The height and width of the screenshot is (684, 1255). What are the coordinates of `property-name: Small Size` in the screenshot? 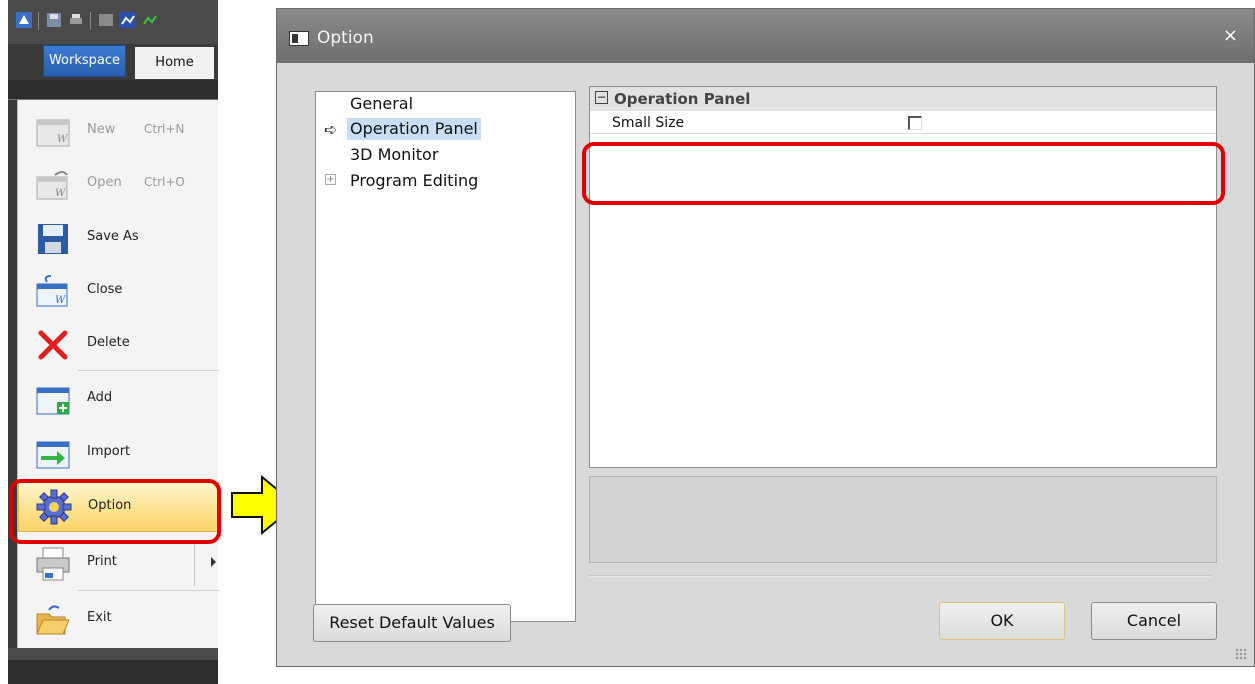 It's located at (648, 123).